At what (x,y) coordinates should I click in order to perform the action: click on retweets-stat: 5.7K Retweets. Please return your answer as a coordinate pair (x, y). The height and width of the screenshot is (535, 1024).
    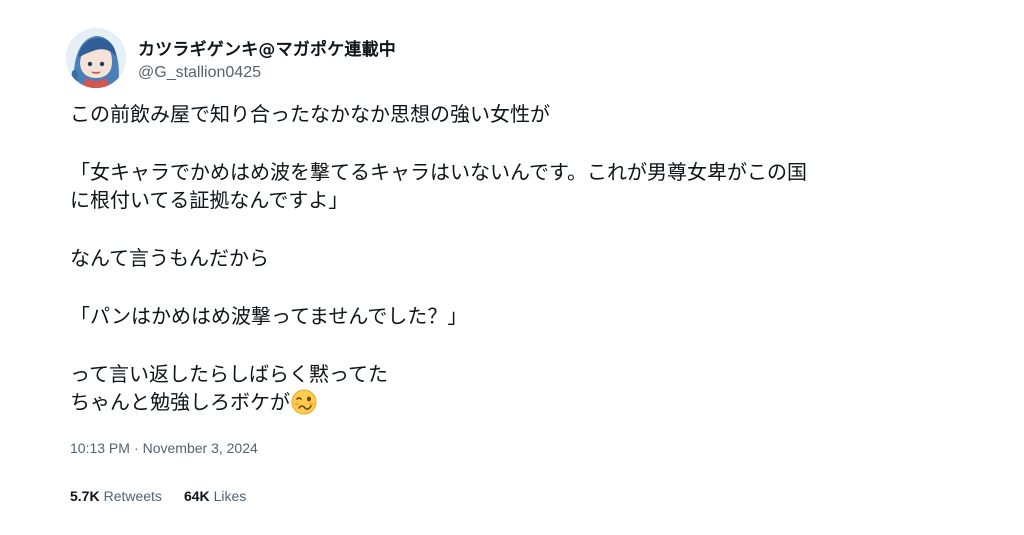
    Looking at the image, I should click on (116, 496).